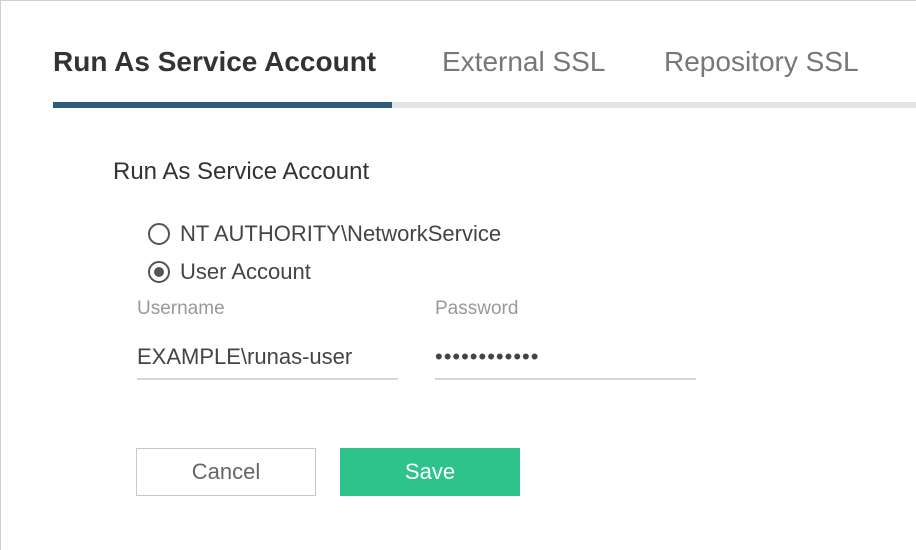  Describe the element at coordinates (430, 472) in the screenshot. I see `save-button: Save` at that location.